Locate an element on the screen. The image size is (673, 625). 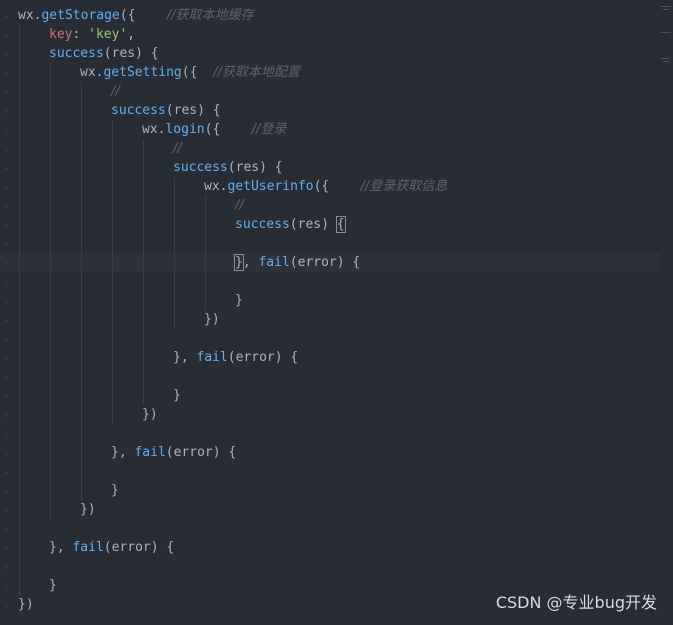
code-text: wx.getStorage({ //获取本地缓存 is located at coordinates (136, 15).